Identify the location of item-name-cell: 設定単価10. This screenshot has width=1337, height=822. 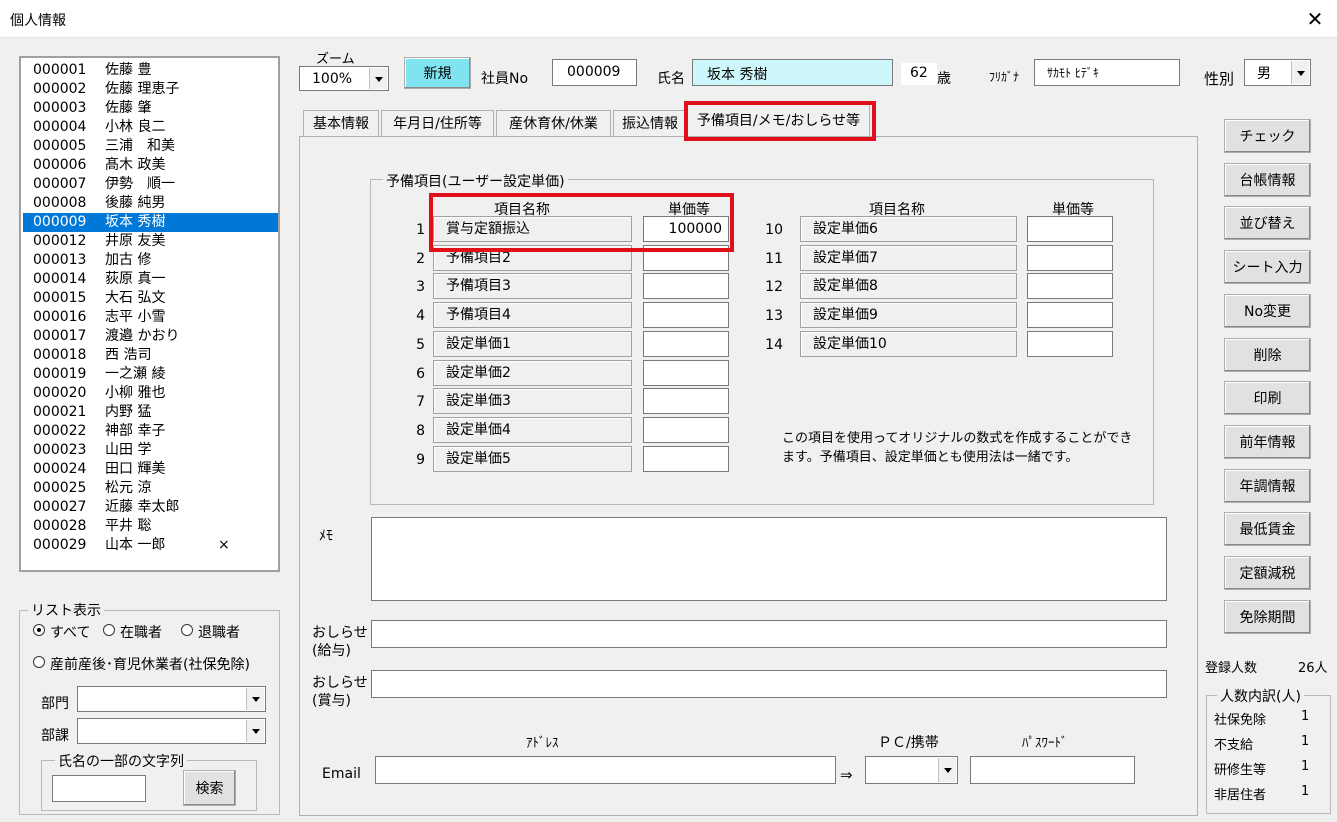
(908, 343).